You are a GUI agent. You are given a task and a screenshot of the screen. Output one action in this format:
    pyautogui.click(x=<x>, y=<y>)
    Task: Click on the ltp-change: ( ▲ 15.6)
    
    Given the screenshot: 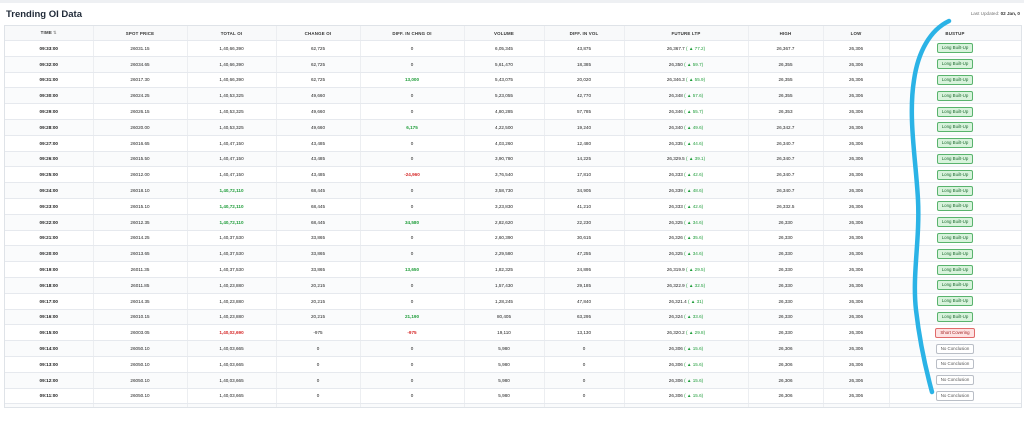 What is the action you would take?
    pyautogui.click(x=694, y=396)
    